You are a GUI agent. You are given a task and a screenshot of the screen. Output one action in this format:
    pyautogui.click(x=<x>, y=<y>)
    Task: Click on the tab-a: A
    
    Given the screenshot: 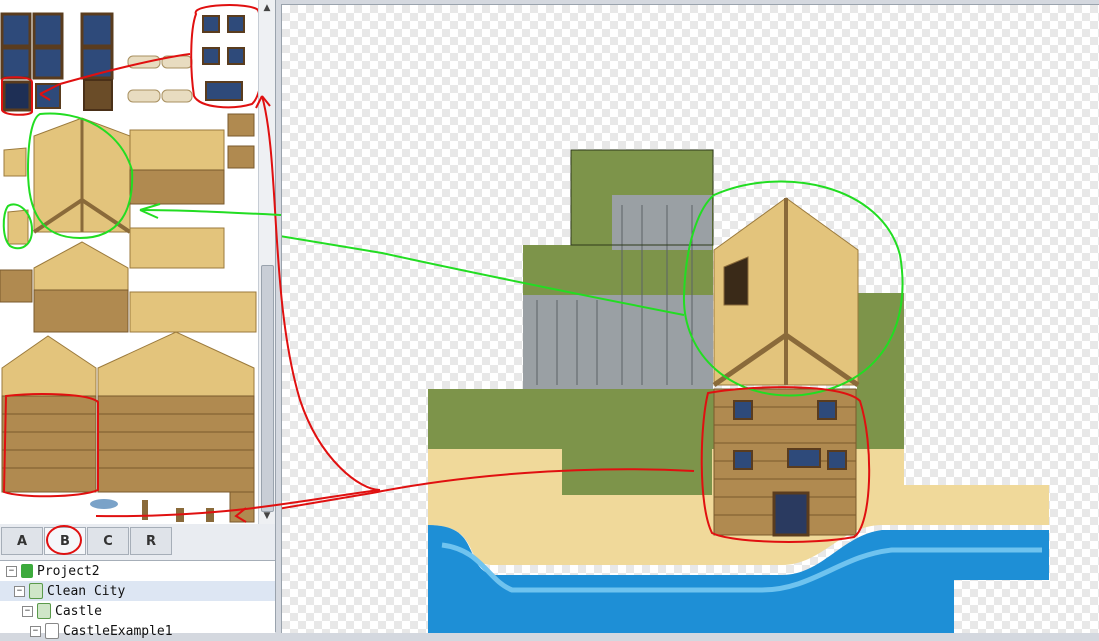 What is the action you would take?
    pyautogui.click(x=22, y=541)
    